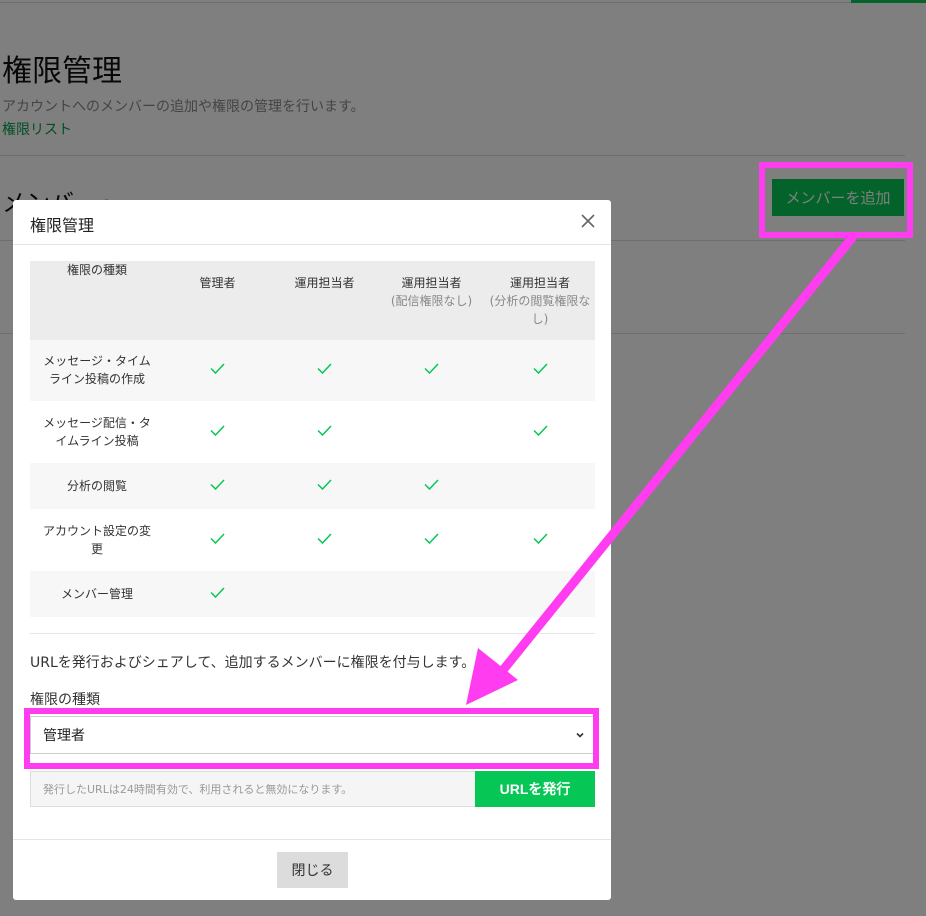  What do you see at coordinates (588, 221) in the screenshot?
I see `close-icon` at bounding box center [588, 221].